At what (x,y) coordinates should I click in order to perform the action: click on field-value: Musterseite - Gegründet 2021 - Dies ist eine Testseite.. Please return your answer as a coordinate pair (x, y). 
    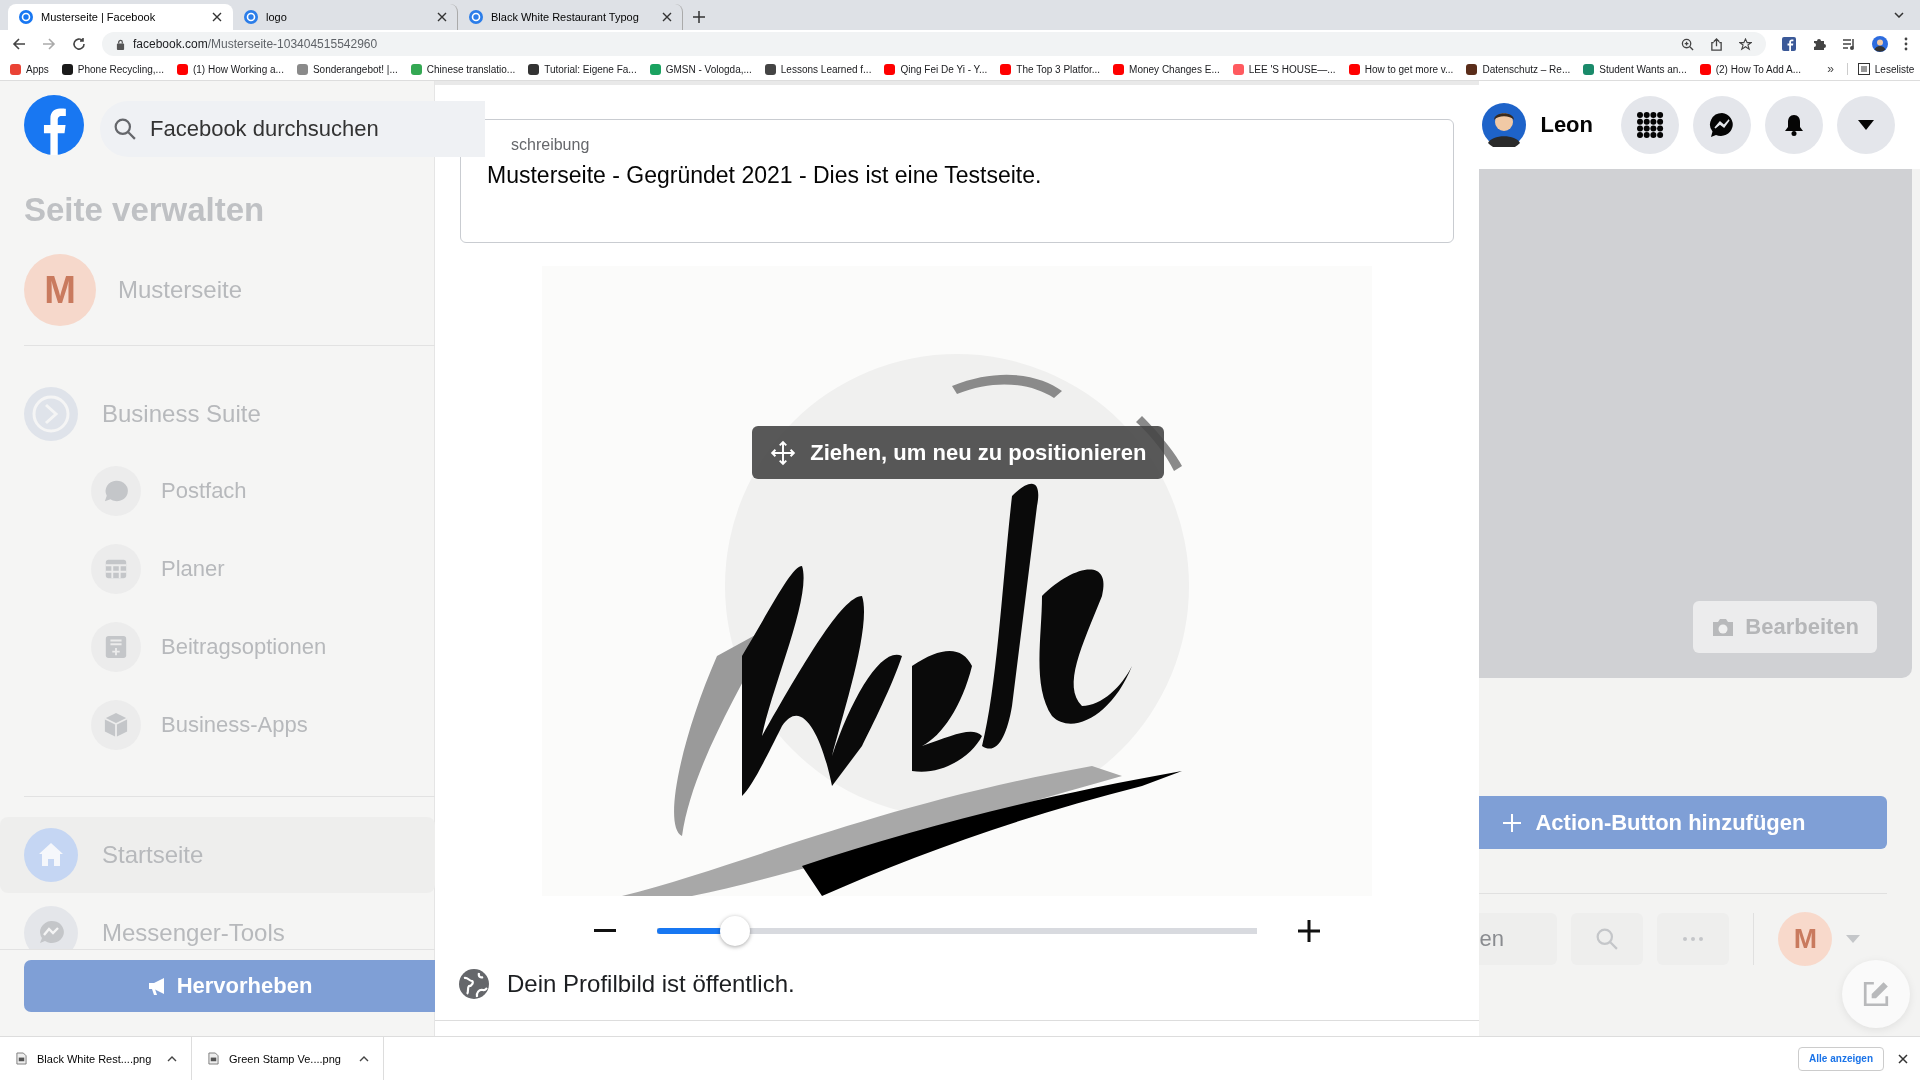
    Looking at the image, I should click on (765, 175).